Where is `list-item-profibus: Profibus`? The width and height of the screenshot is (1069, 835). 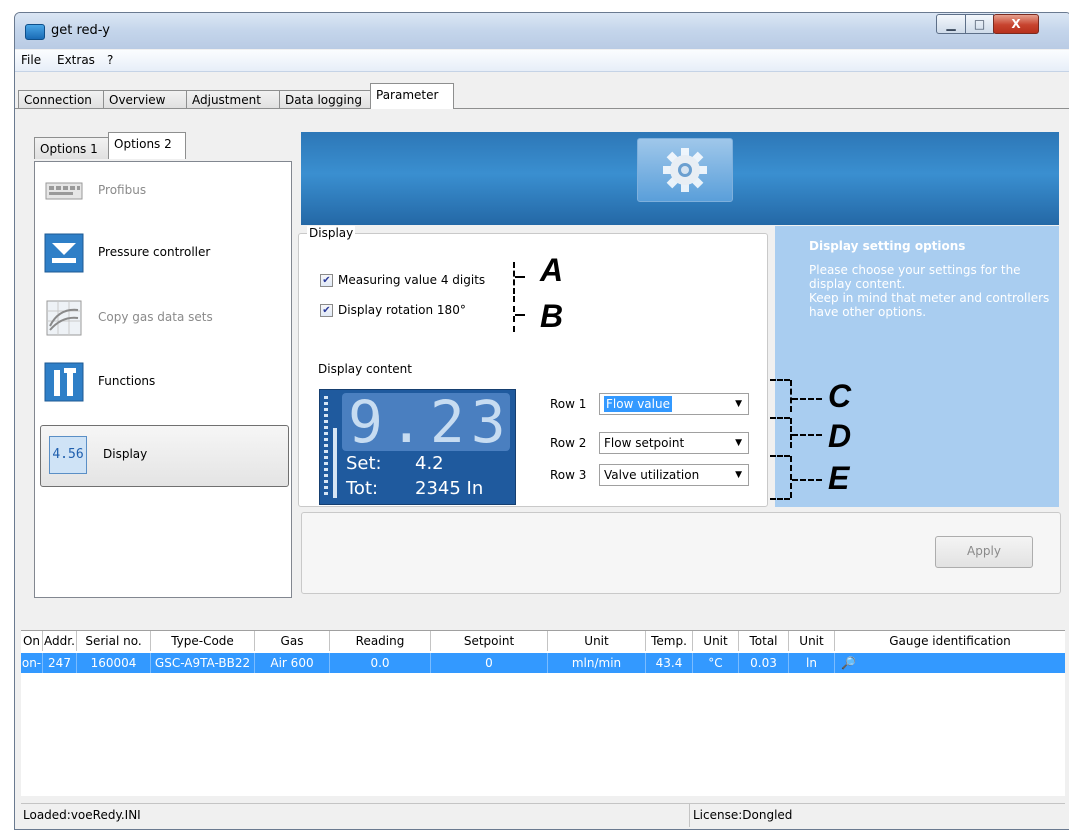
list-item-profibus: Profibus is located at coordinates (164, 192).